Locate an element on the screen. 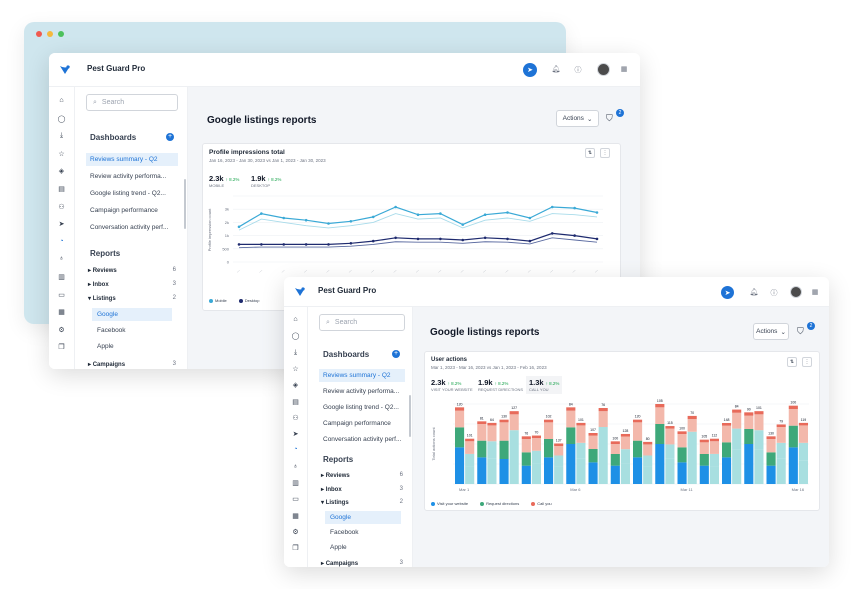 The image size is (851, 589). dashboards-heading: Dashboards is located at coordinates (113, 137).